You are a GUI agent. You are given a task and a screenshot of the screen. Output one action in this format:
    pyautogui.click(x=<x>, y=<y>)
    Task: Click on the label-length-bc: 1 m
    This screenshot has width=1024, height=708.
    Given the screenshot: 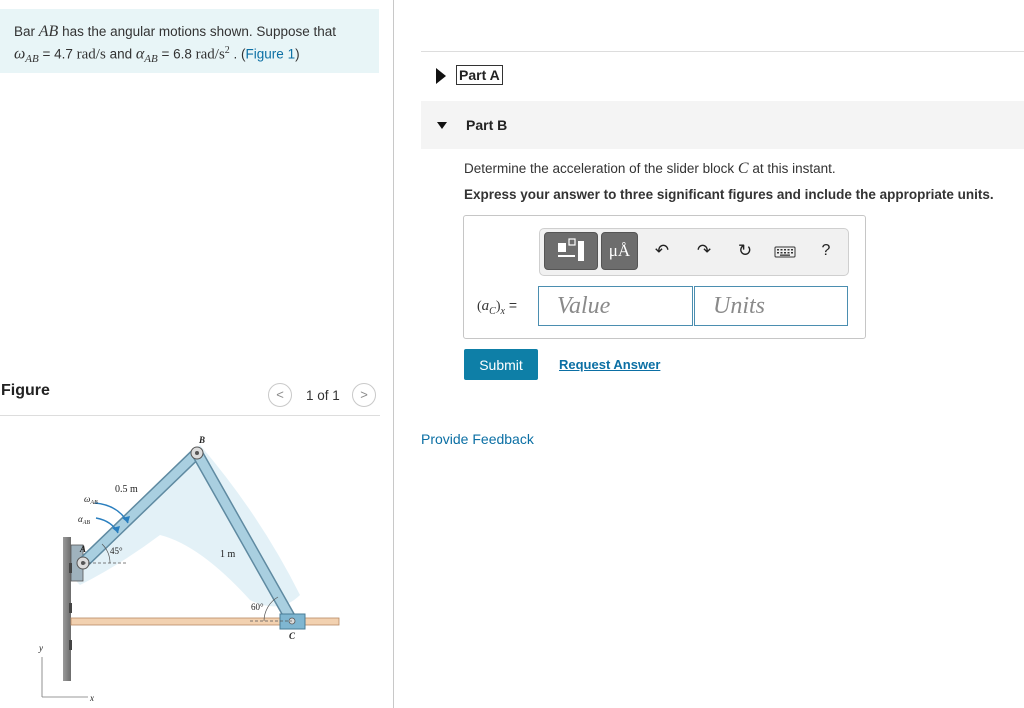 What is the action you would take?
    pyautogui.click(x=228, y=554)
    